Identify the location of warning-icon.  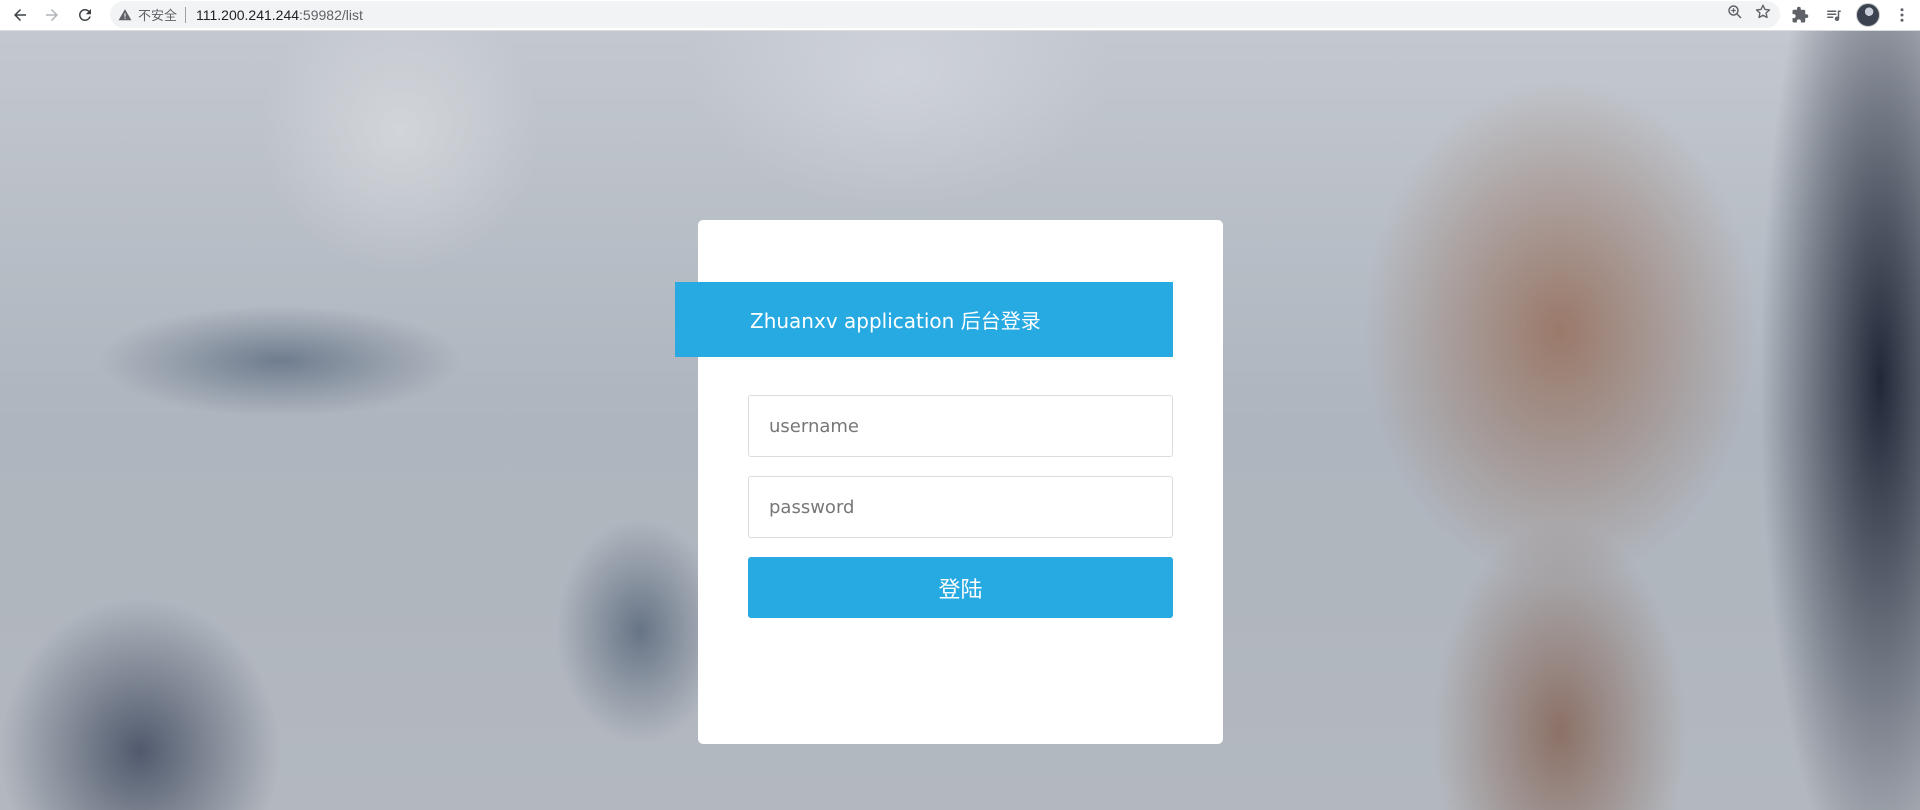
(125, 15).